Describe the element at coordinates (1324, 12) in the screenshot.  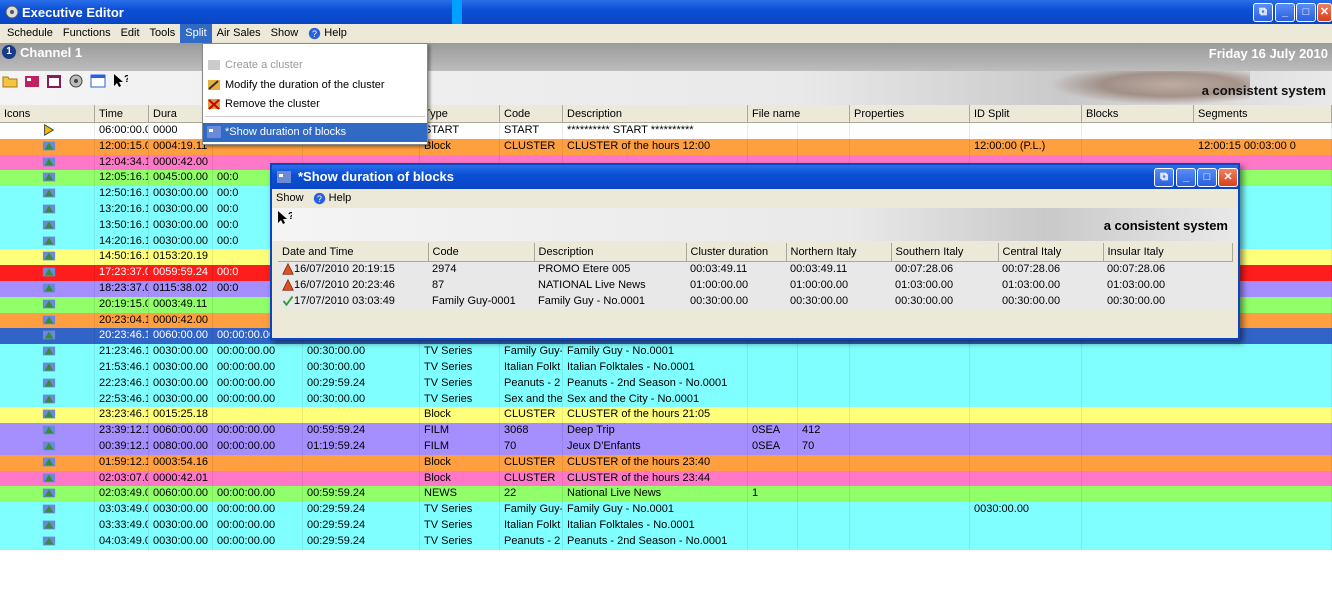
I see `close-icon: ✕` at that location.